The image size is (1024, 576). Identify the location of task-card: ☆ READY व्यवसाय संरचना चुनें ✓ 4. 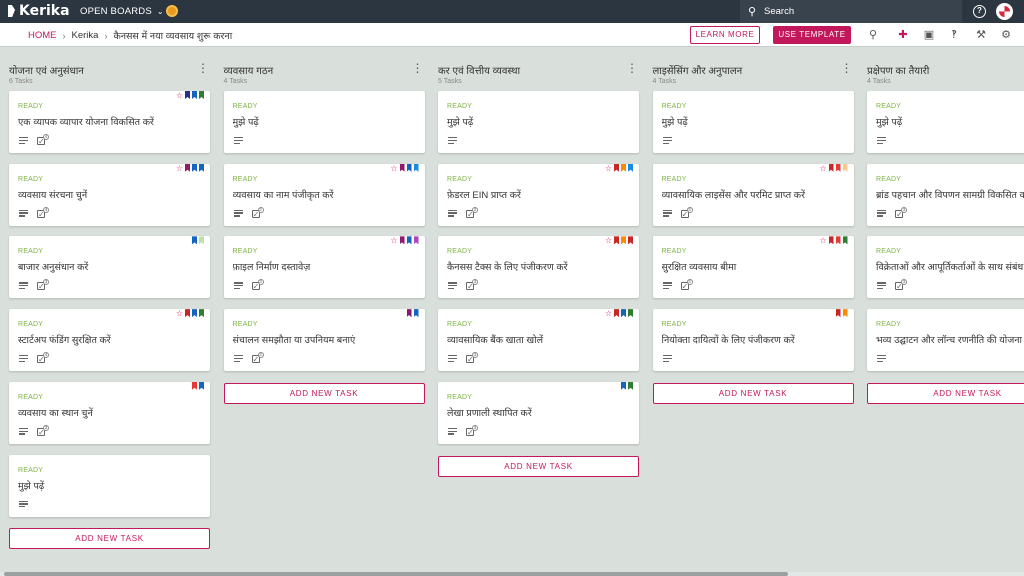
(109, 194).